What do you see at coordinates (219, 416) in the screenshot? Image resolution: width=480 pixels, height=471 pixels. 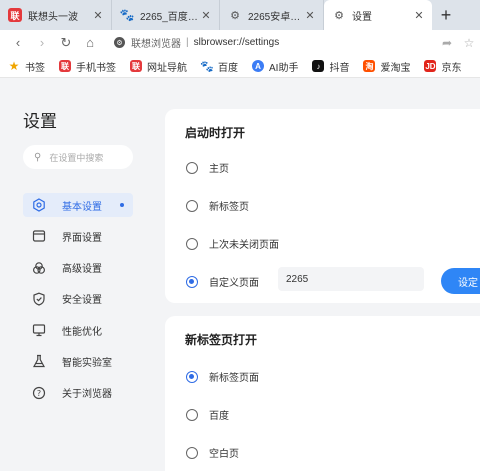 I see `option-label: 百度` at bounding box center [219, 416].